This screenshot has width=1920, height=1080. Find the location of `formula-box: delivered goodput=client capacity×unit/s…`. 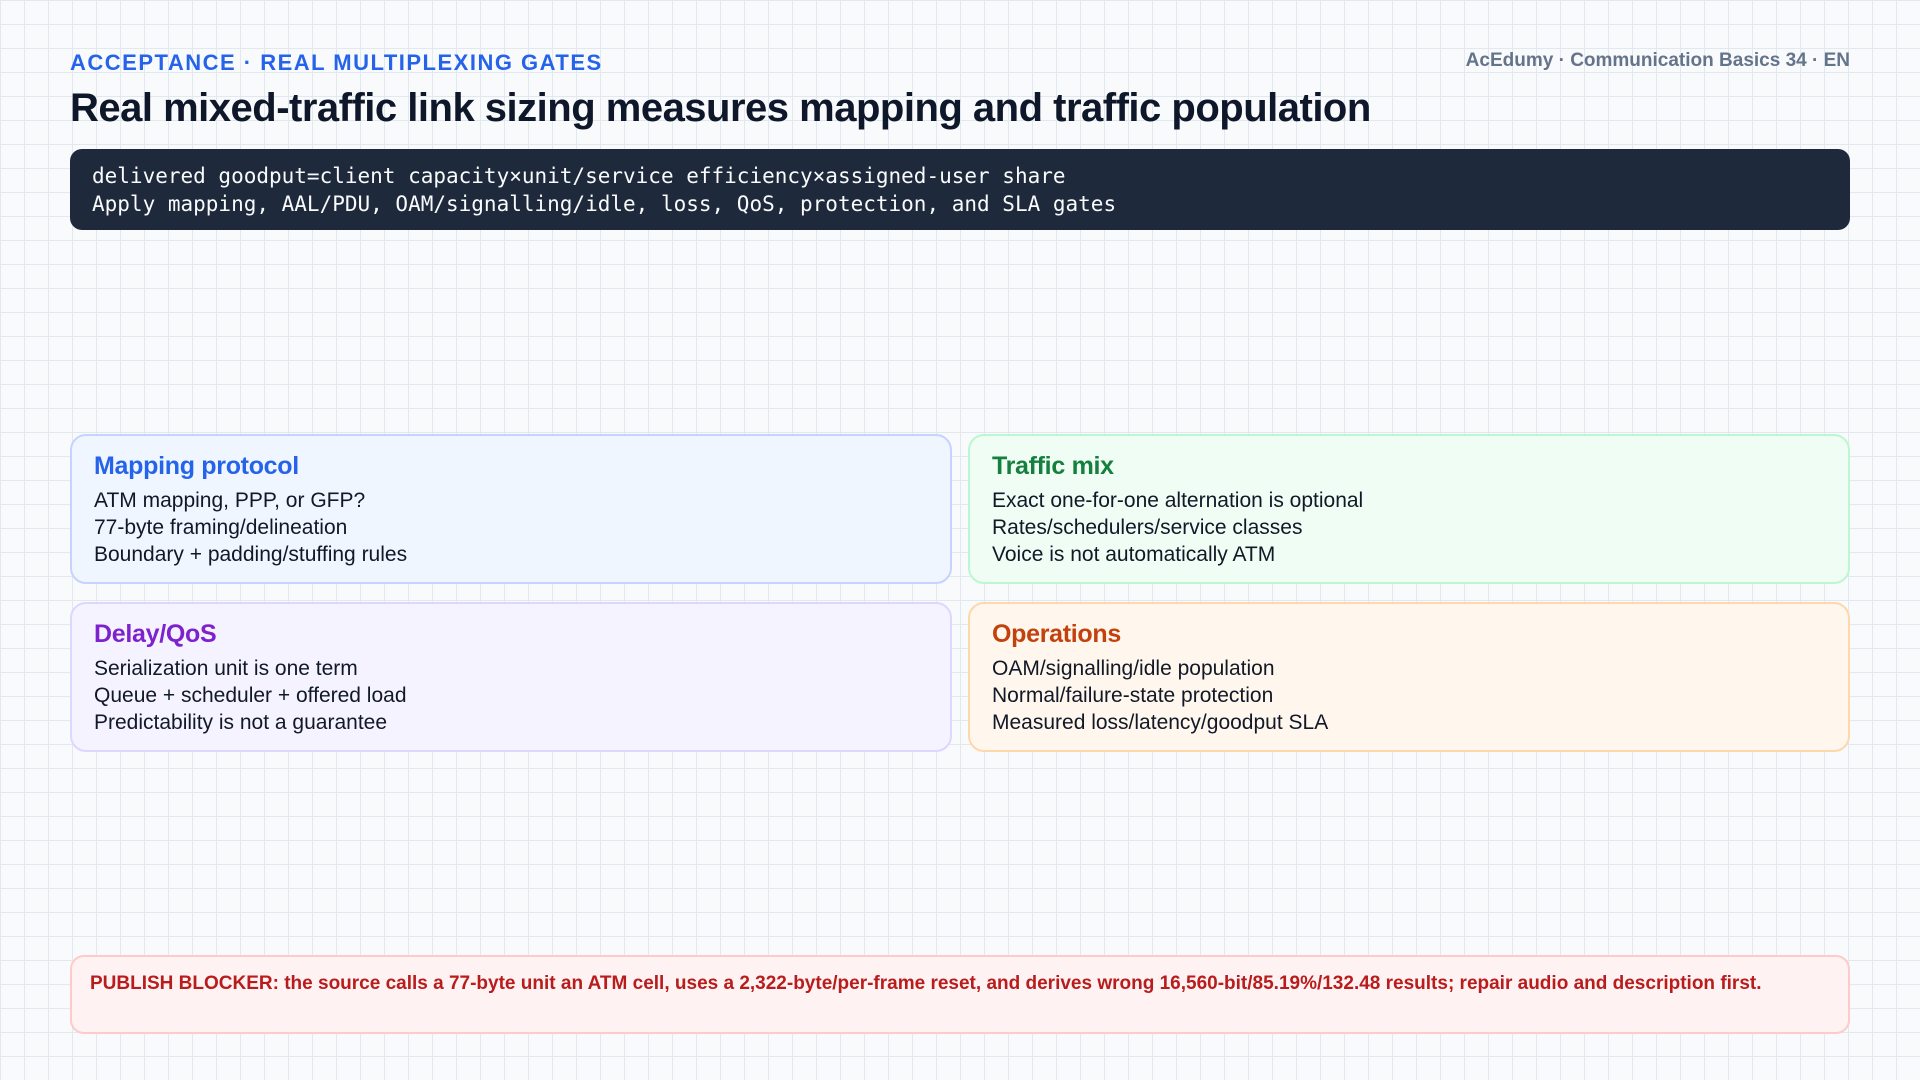

formula-box: delivered goodput=client capacity×unit/s… is located at coordinates (960, 189).